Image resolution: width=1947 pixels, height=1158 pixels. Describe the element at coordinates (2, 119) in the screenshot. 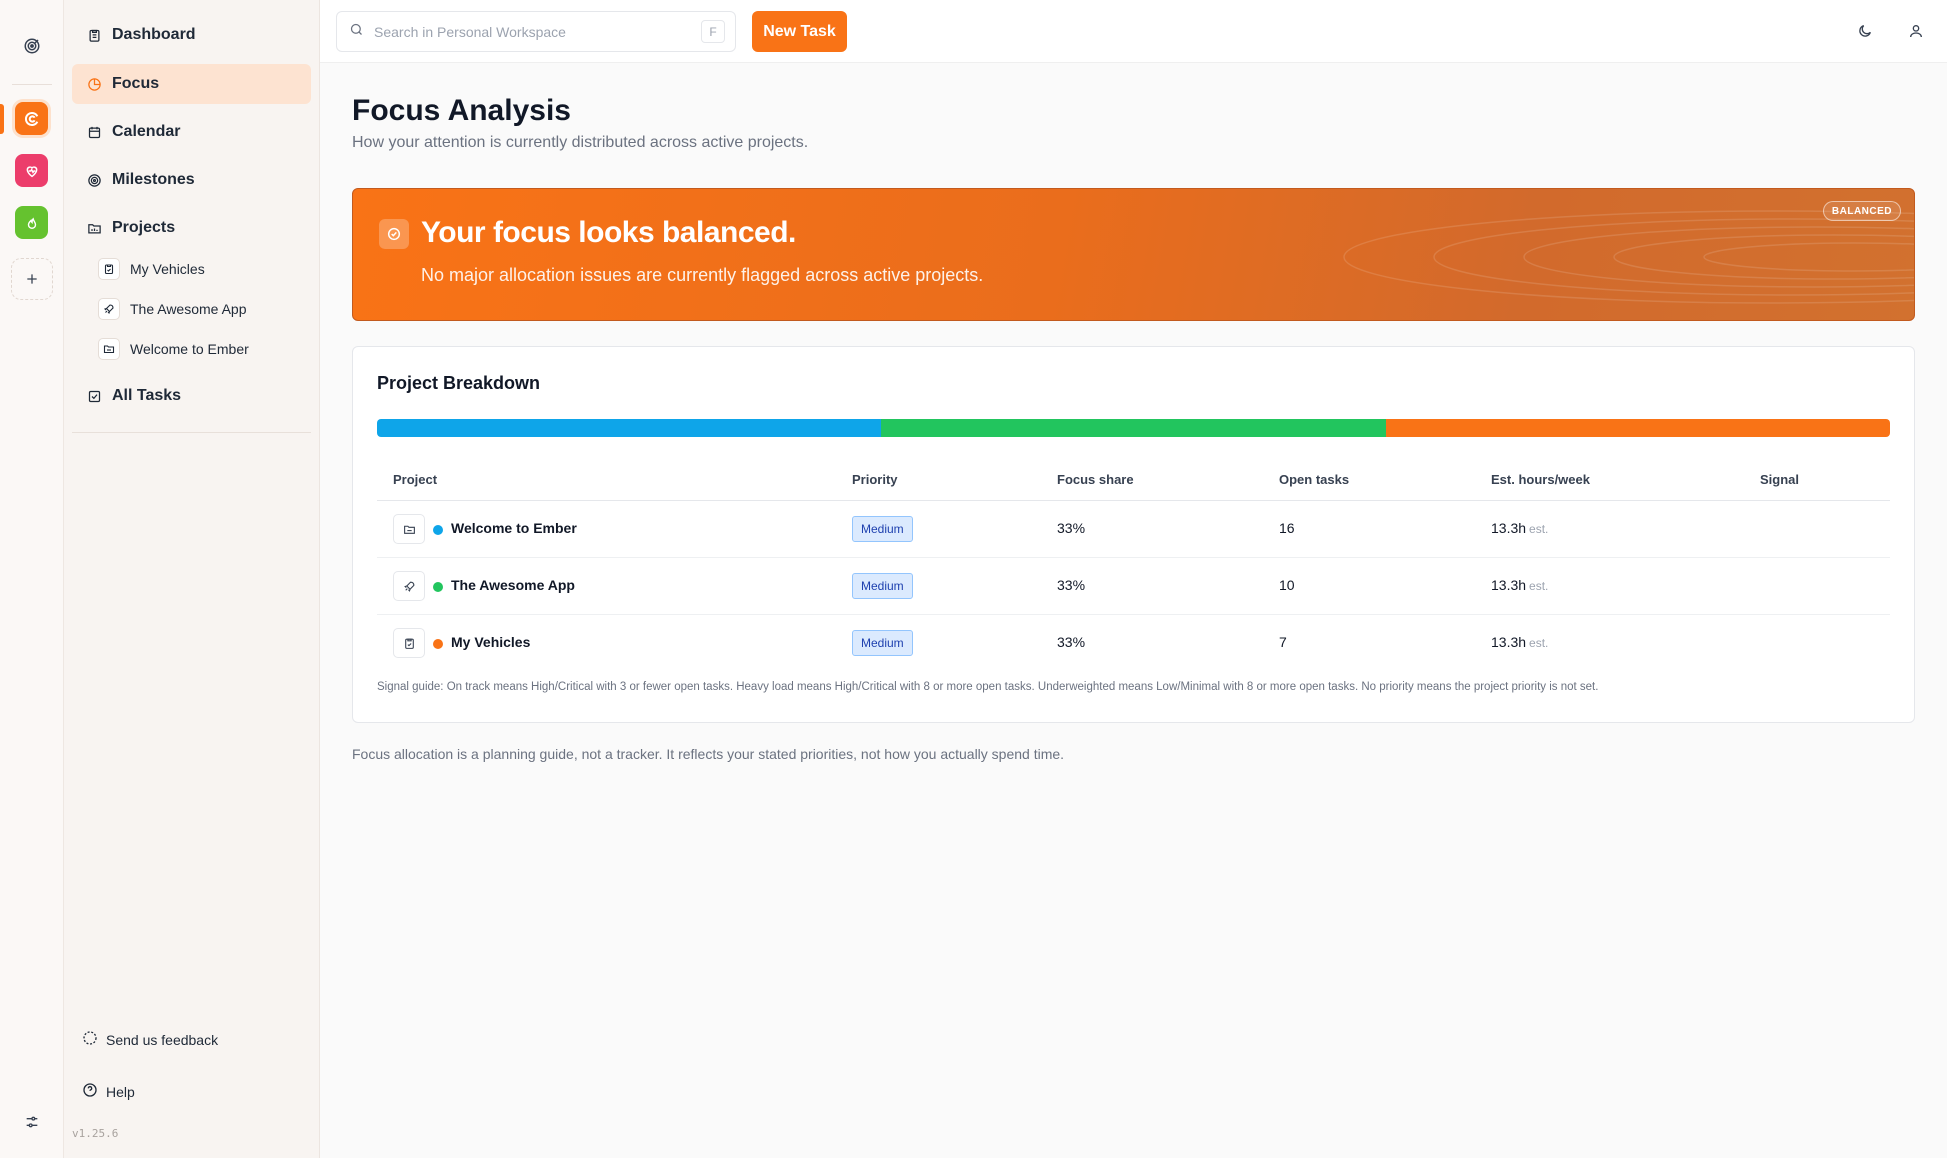

I see `active-workspace-indicator` at that location.